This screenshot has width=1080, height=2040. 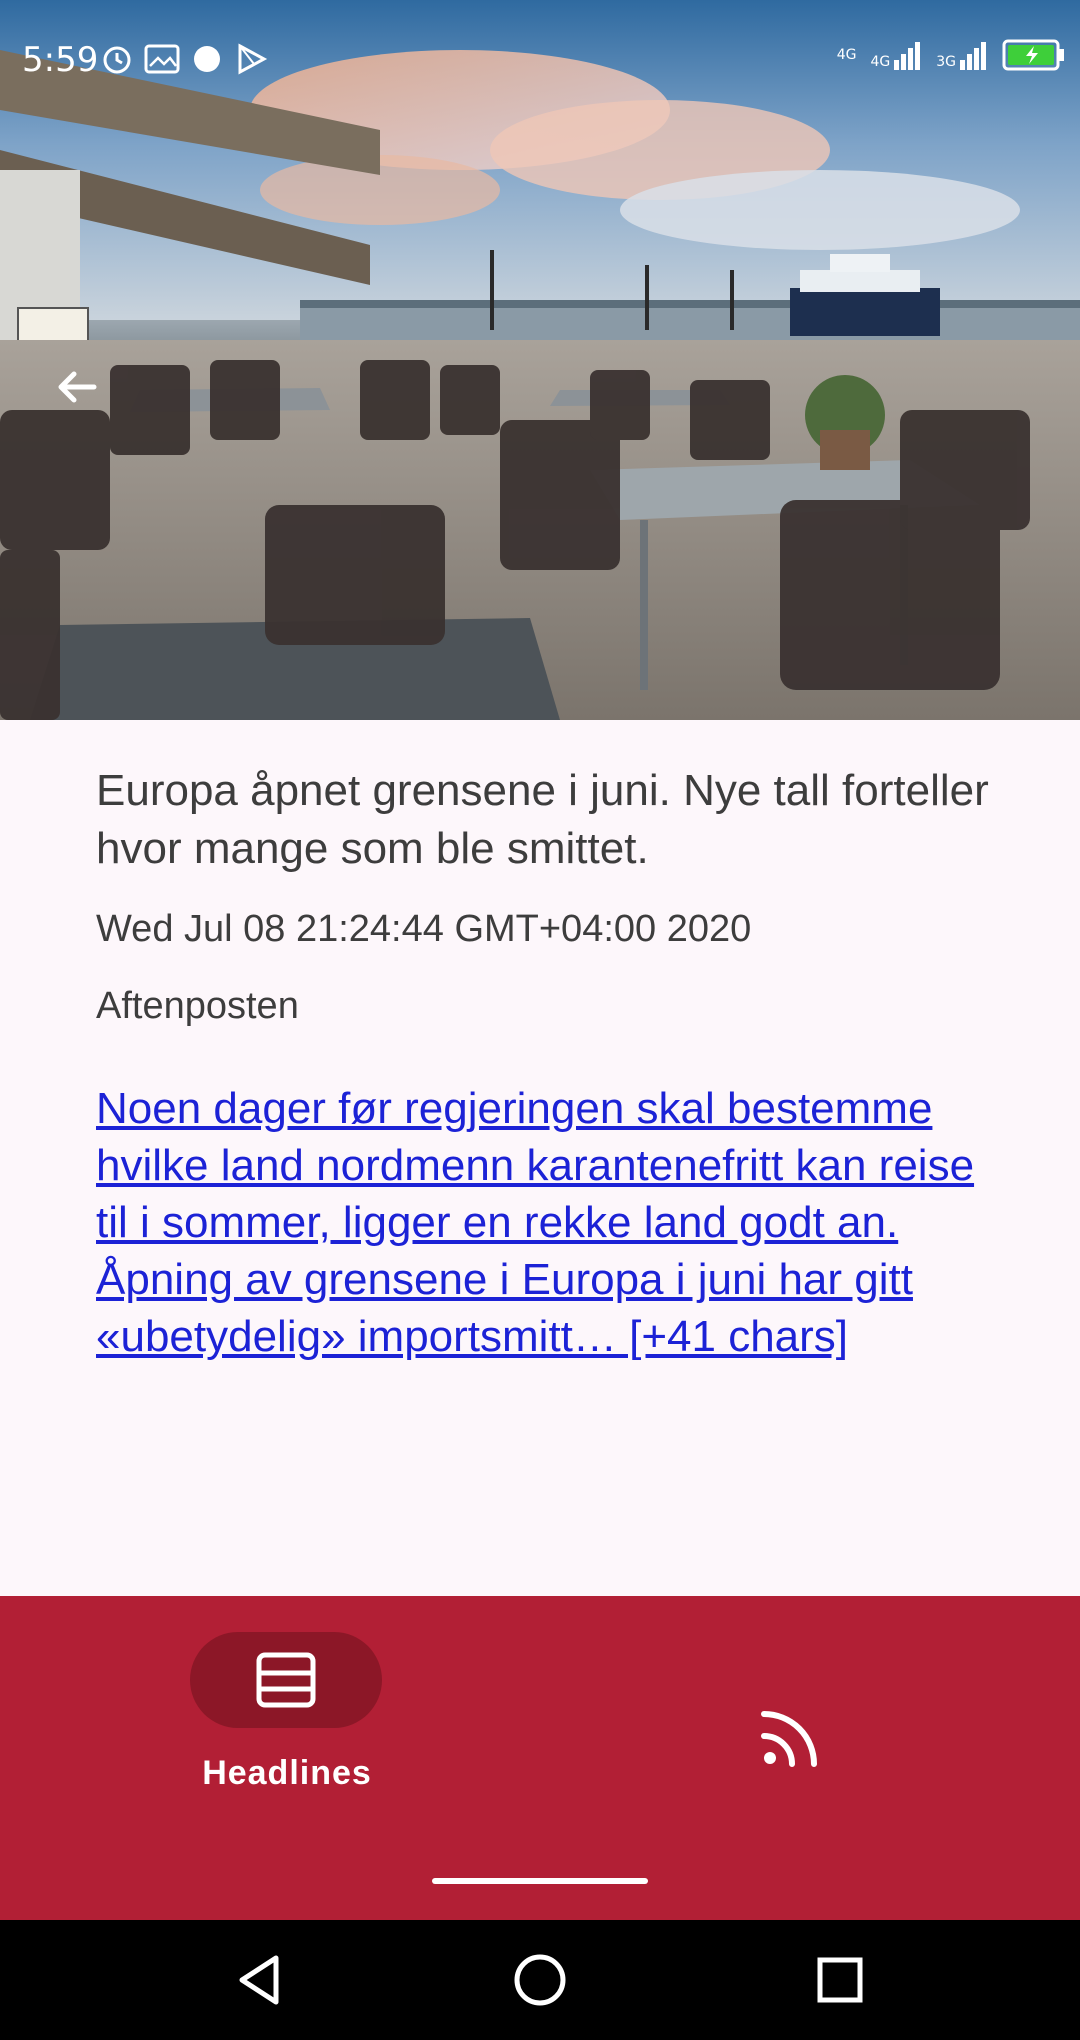 What do you see at coordinates (540, 1881) in the screenshot?
I see `gesture-handle` at bounding box center [540, 1881].